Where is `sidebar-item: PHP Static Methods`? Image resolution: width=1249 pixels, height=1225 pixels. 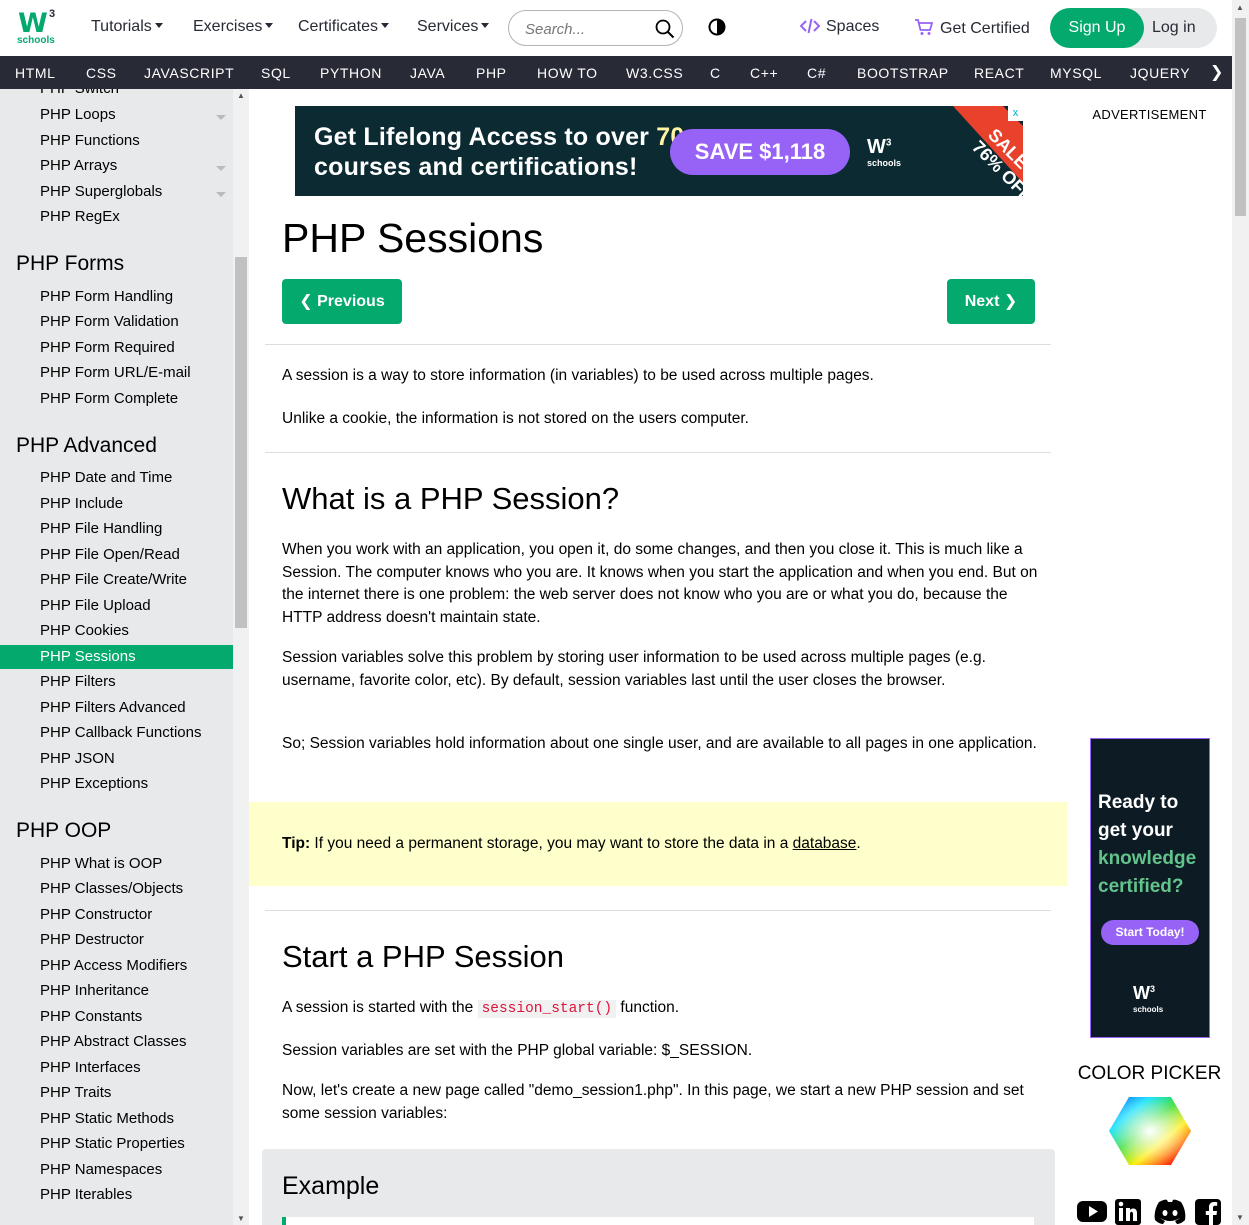 sidebar-item: PHP Static Methods is located at coordinates (107, 1118).